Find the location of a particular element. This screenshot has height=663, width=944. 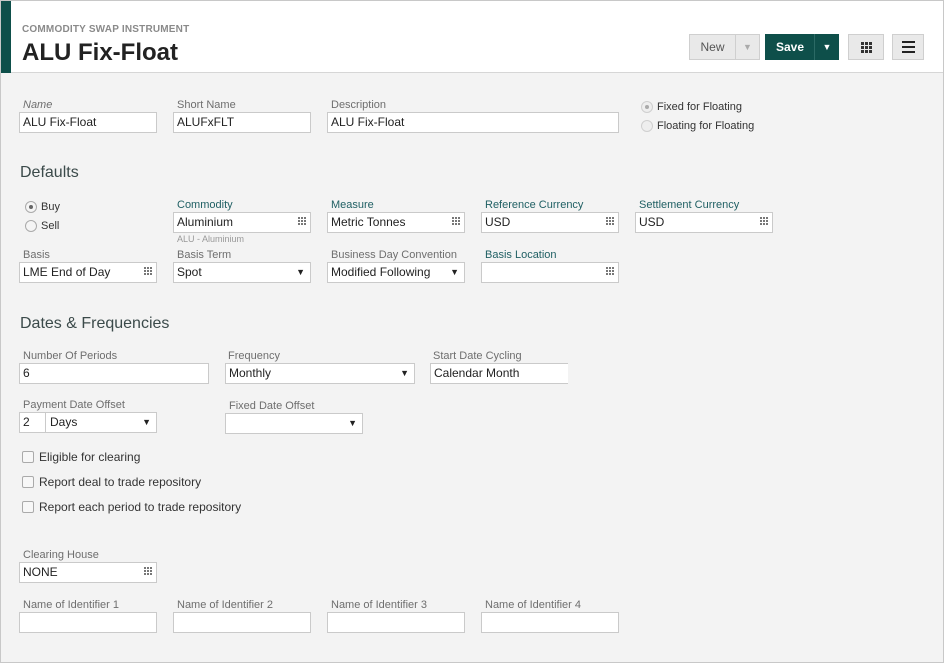

basis-term-label: Basis Term is located at coordinates (204, 255).